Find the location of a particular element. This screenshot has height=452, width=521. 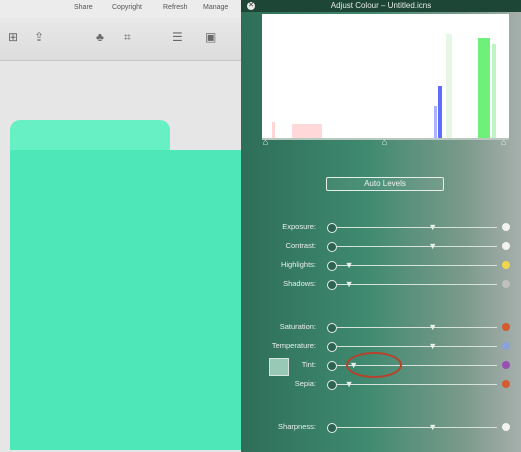

shadows-slider-track is located at coordinates (417, 284).